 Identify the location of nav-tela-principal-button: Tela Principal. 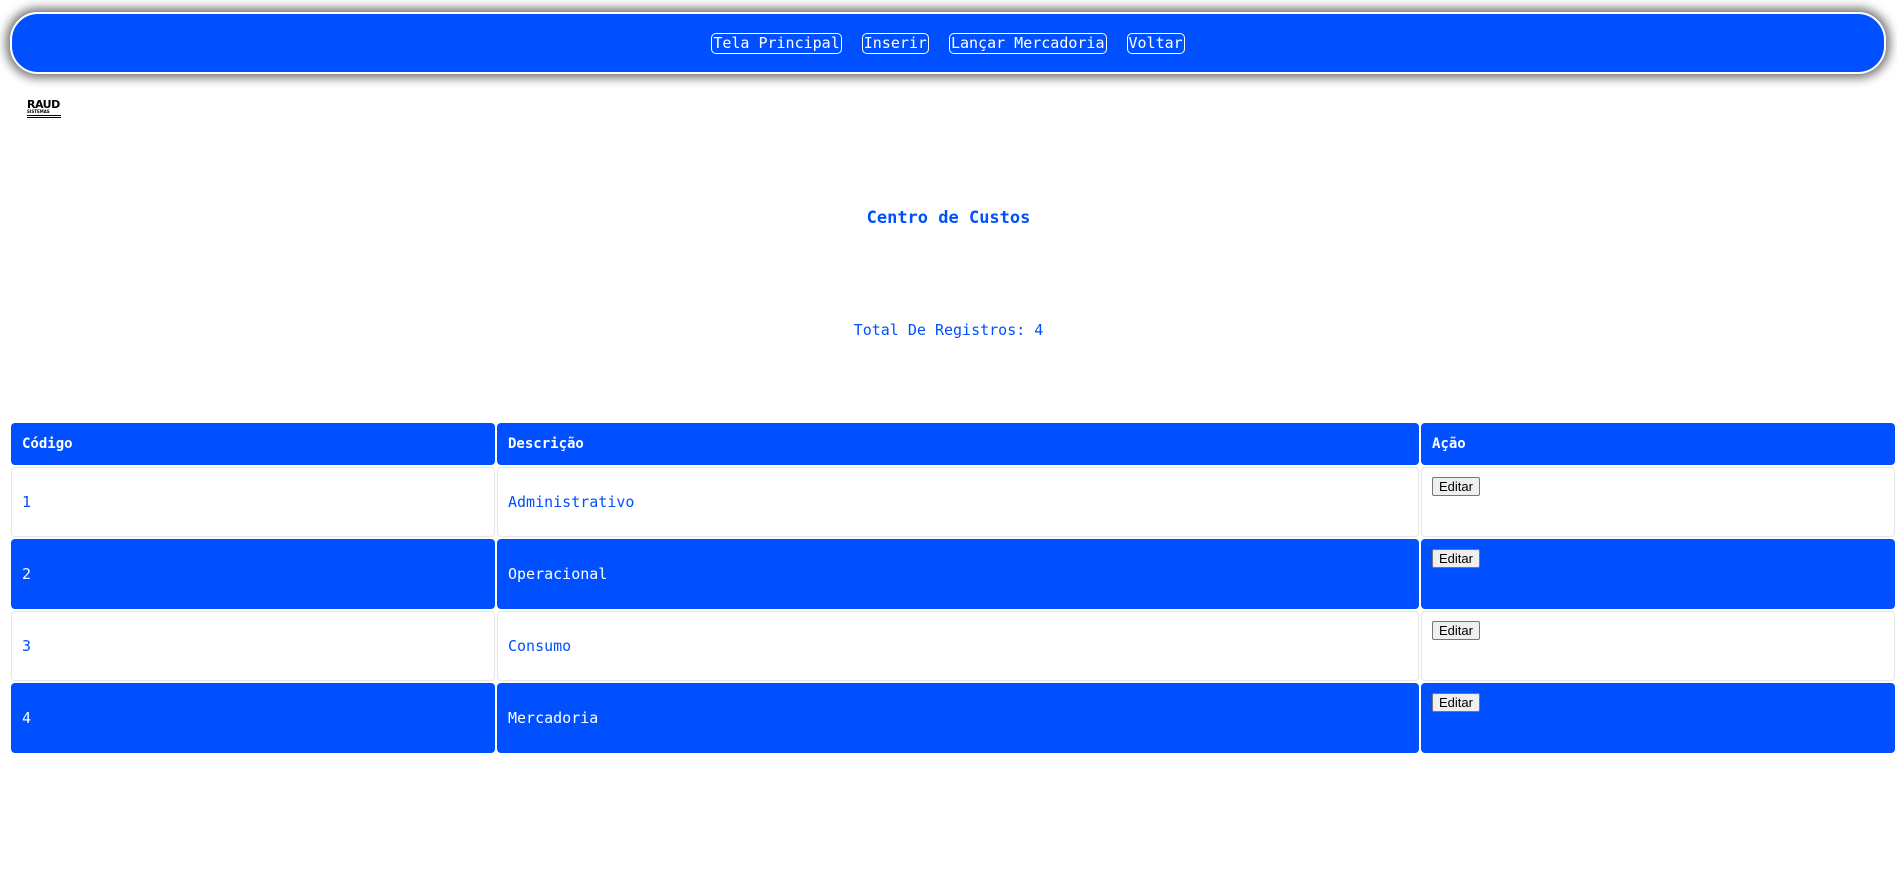
(776, 43).